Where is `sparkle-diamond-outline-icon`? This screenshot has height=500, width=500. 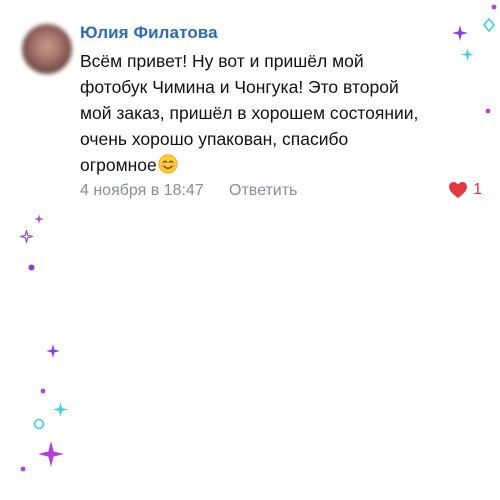
sparkle-diamond-outline-icon is located at coordinates (489, 25).